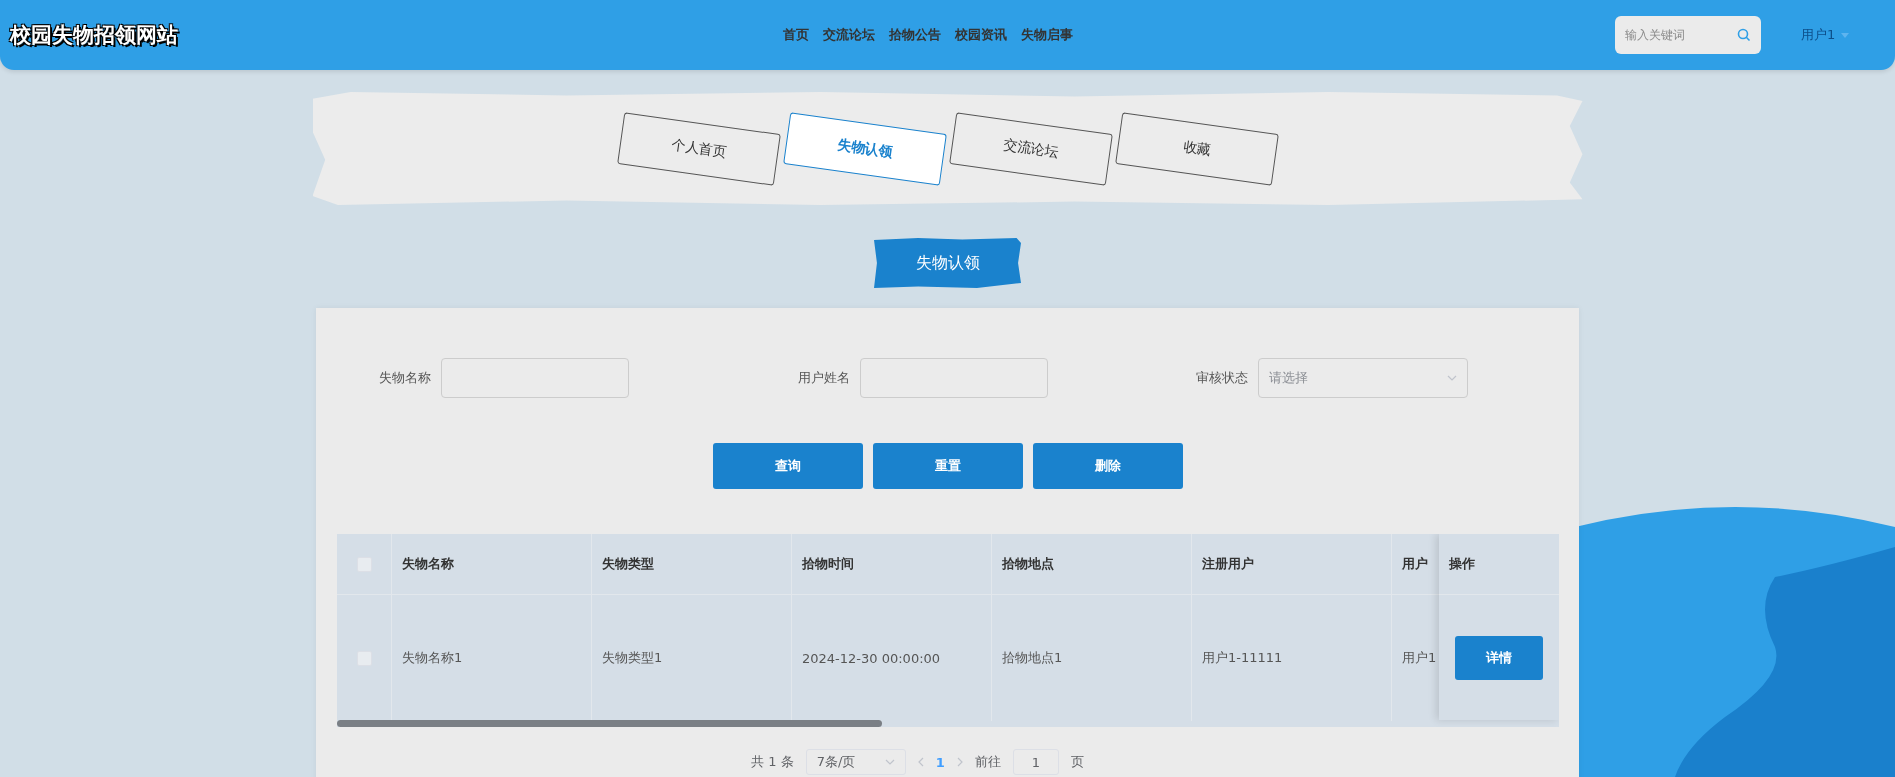  What do you see at coordinates (609, 723) in the screenshot?
I see `scrollbar-thumb` at bounding box center [609, 723].